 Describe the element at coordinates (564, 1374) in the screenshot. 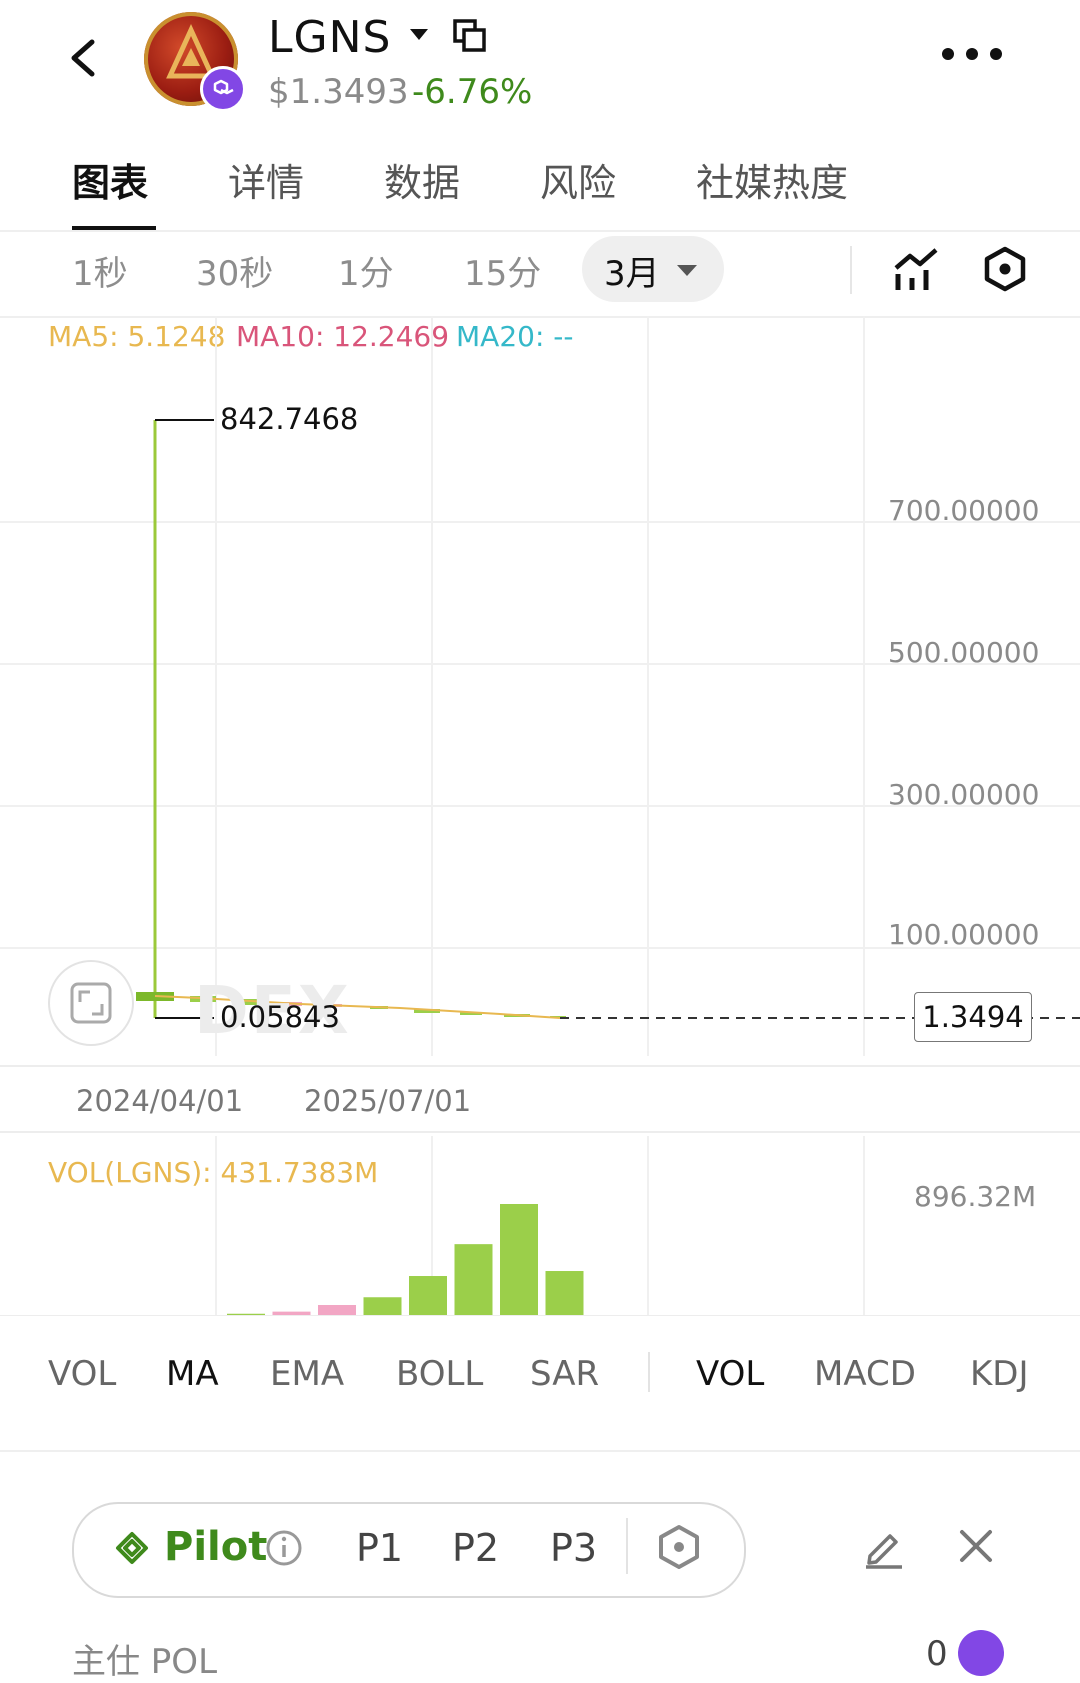

I see `indicator-sar: SAR` at that location.